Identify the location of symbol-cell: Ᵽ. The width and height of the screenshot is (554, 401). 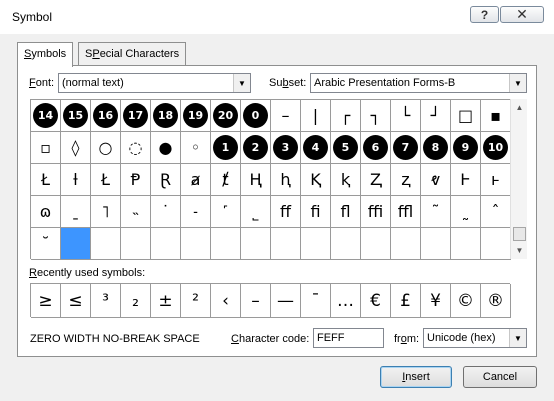
(136, 180).